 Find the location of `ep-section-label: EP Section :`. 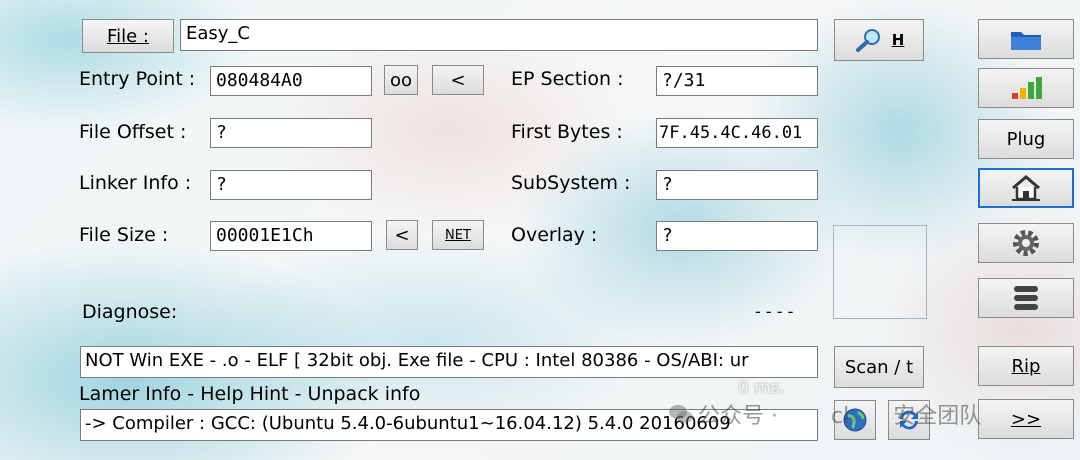

ep-section-label: EP Section : is located at coordinates (567, 79).